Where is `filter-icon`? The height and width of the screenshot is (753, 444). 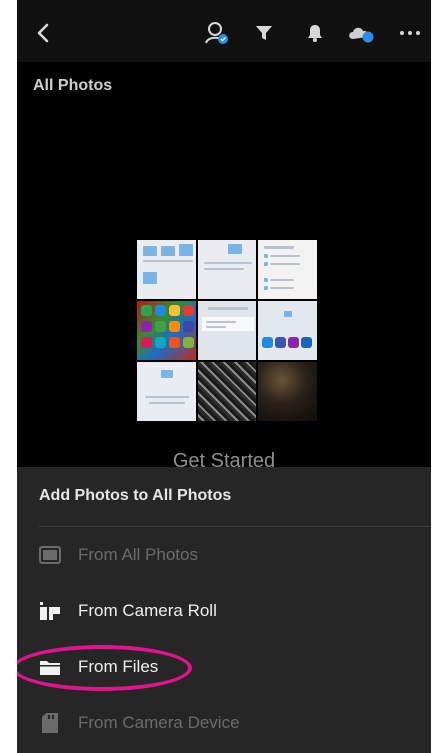
filter-icon is located at coordinates (264, 33).